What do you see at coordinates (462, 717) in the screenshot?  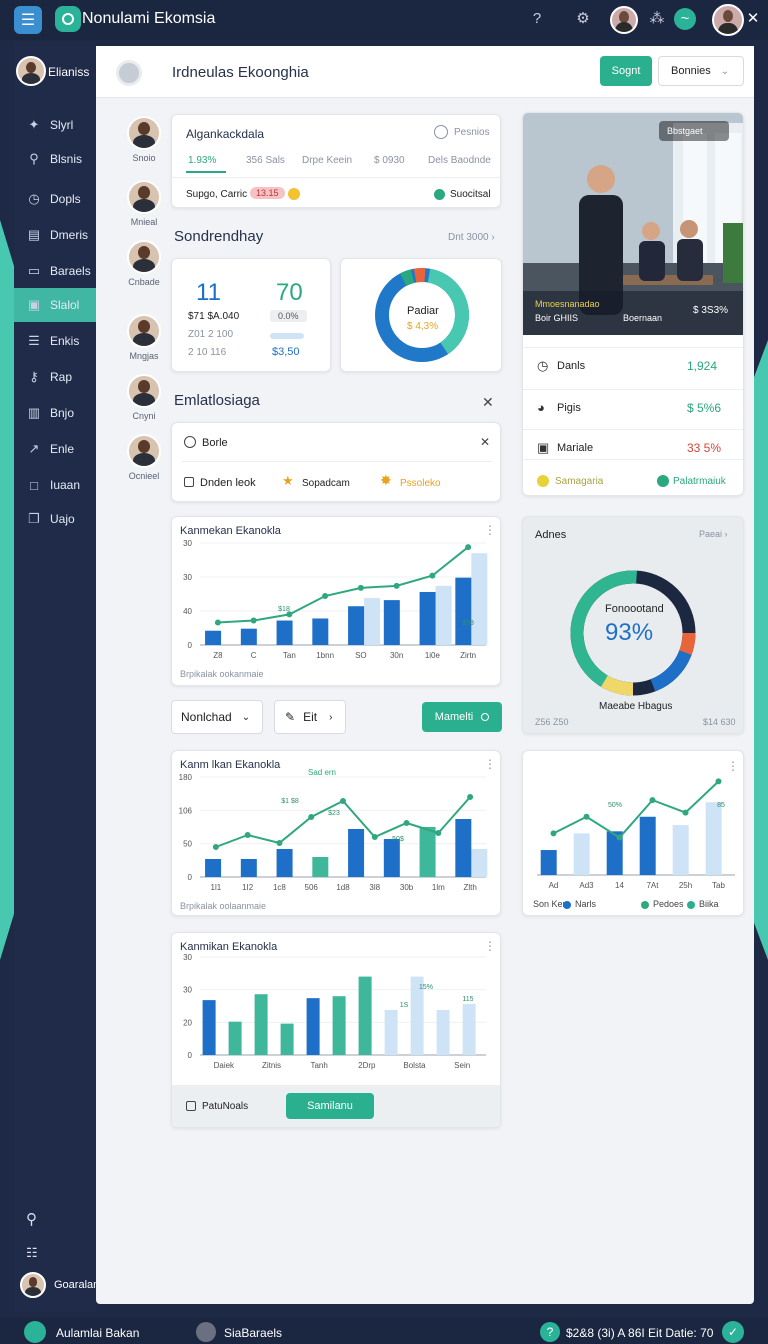 I see `action-button: Mamelti` at bounding box center [462, 717].